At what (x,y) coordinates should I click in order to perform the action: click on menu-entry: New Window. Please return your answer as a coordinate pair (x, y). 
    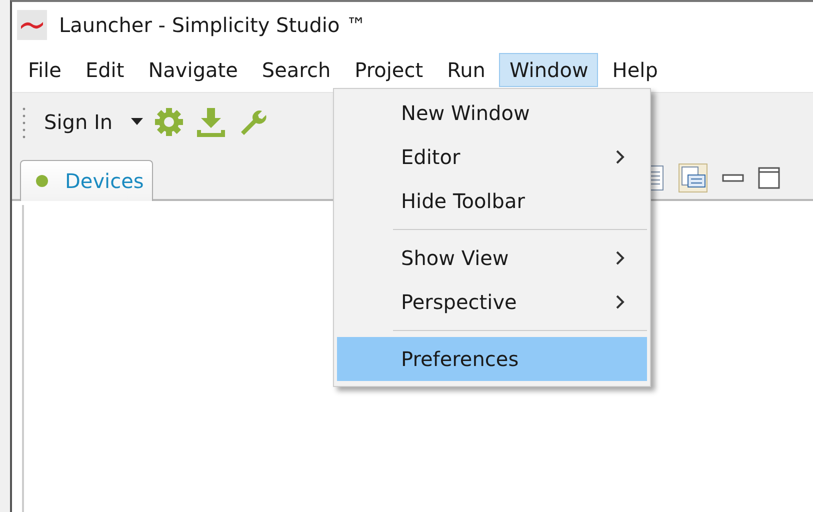
    Looking at the image, I should click on (492, 113).